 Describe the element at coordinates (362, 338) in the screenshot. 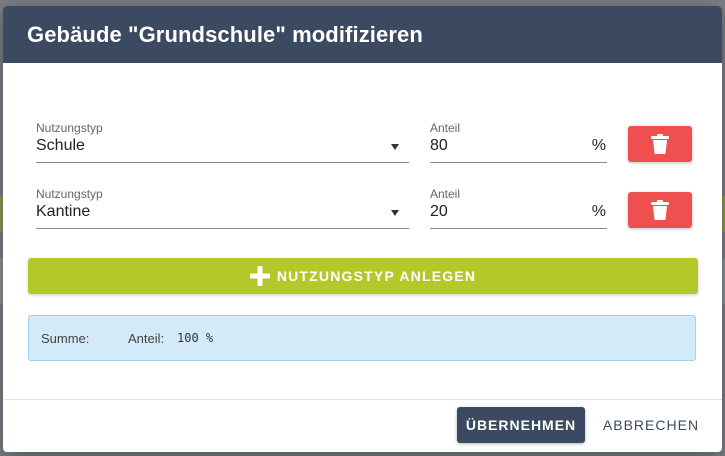

I see `summary-box: Summe: Anteil: 100 %` at that location.